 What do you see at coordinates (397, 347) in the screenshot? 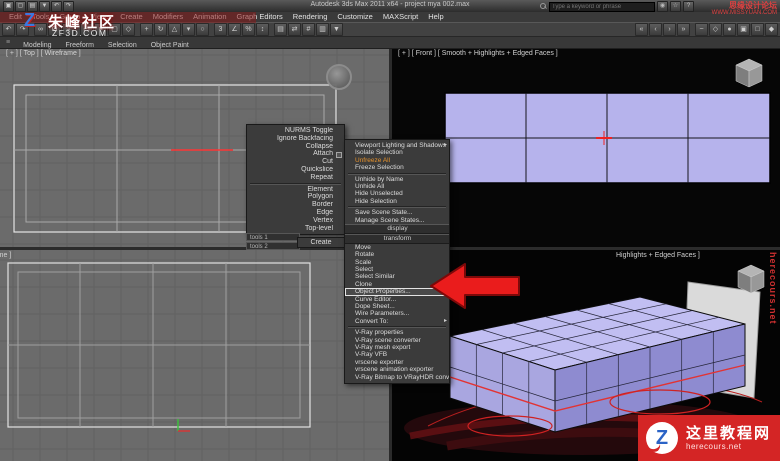
I see `context-menu-item: V-Ray mesh export` at bounding box center [397, 347].